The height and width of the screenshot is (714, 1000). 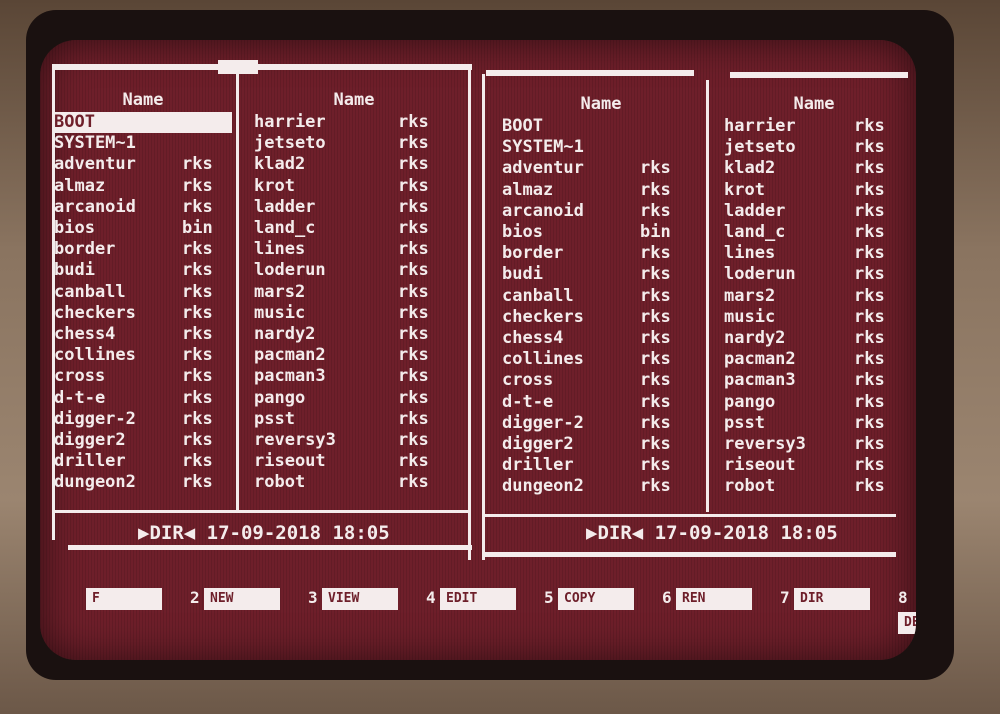 What do you see at coordinates (117, 598) in the screenshot?
I see `function-key-f: F` at bounding box center [117, 598].